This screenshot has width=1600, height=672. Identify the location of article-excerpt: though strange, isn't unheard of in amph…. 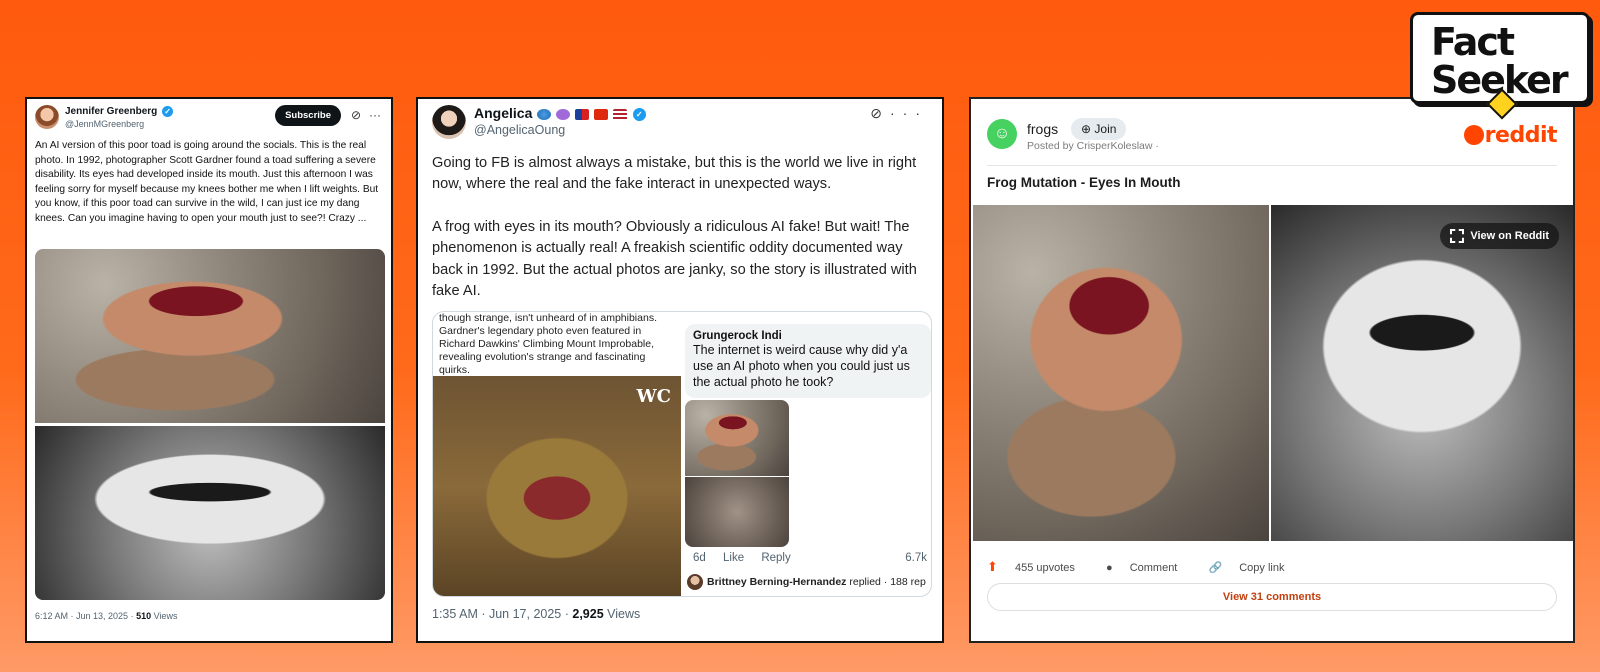
(548, 344).